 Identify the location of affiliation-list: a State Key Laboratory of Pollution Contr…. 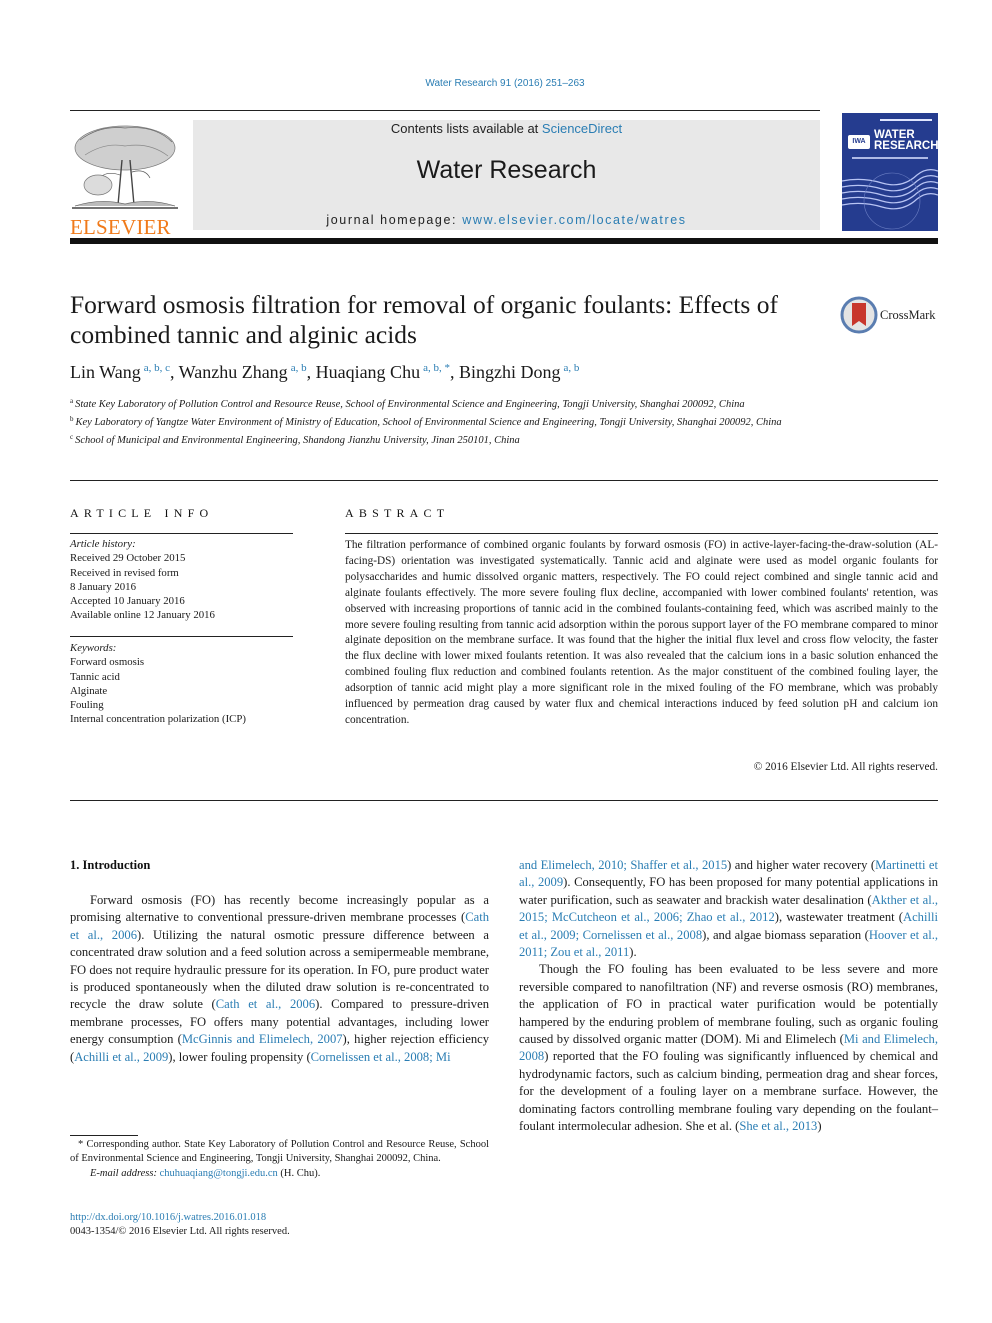
(442, 421).